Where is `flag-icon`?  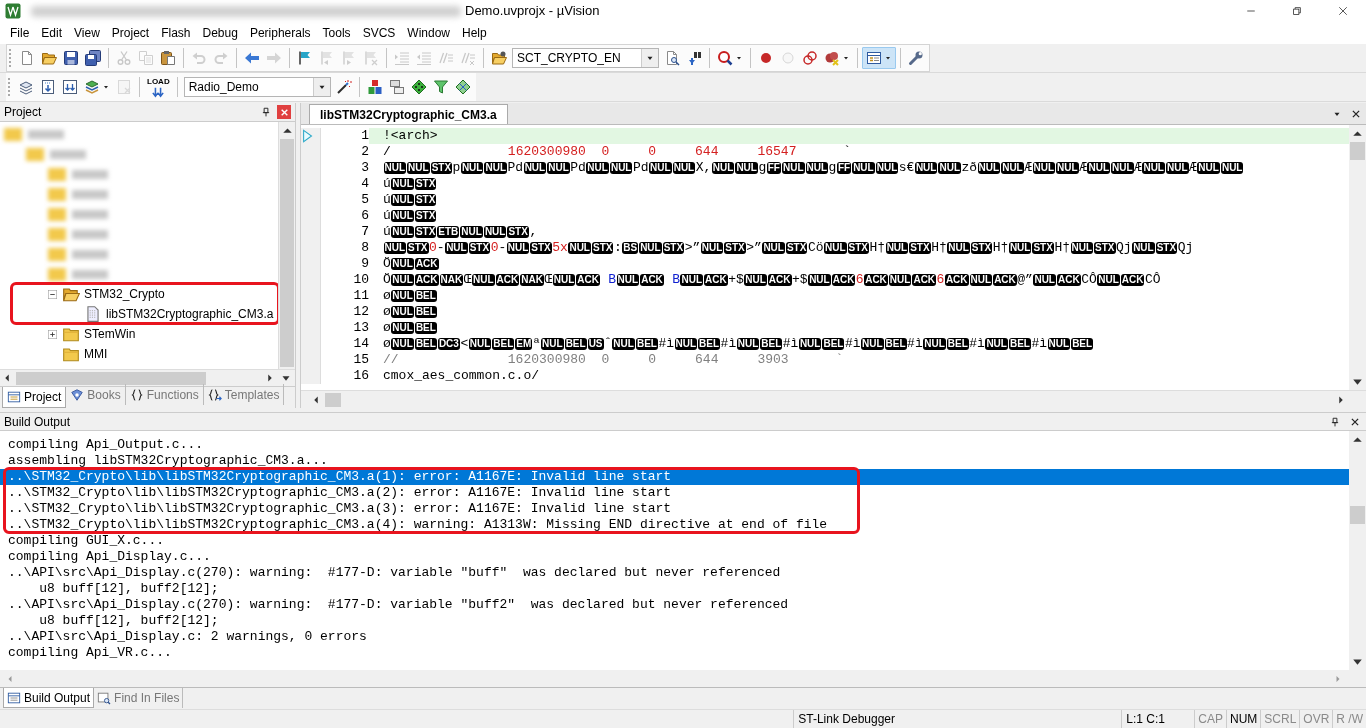 flag-icon is located at coordinates (305, 58).